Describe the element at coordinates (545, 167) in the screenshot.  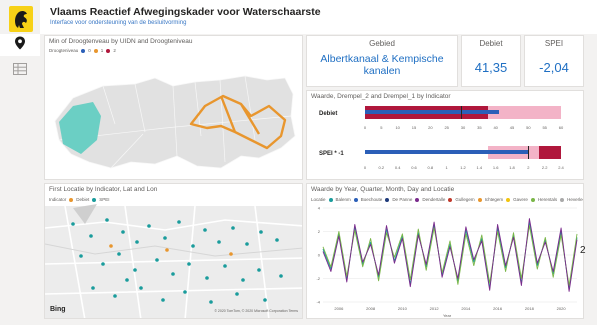
I see `bullet-tick-label: 2.2` at that location.